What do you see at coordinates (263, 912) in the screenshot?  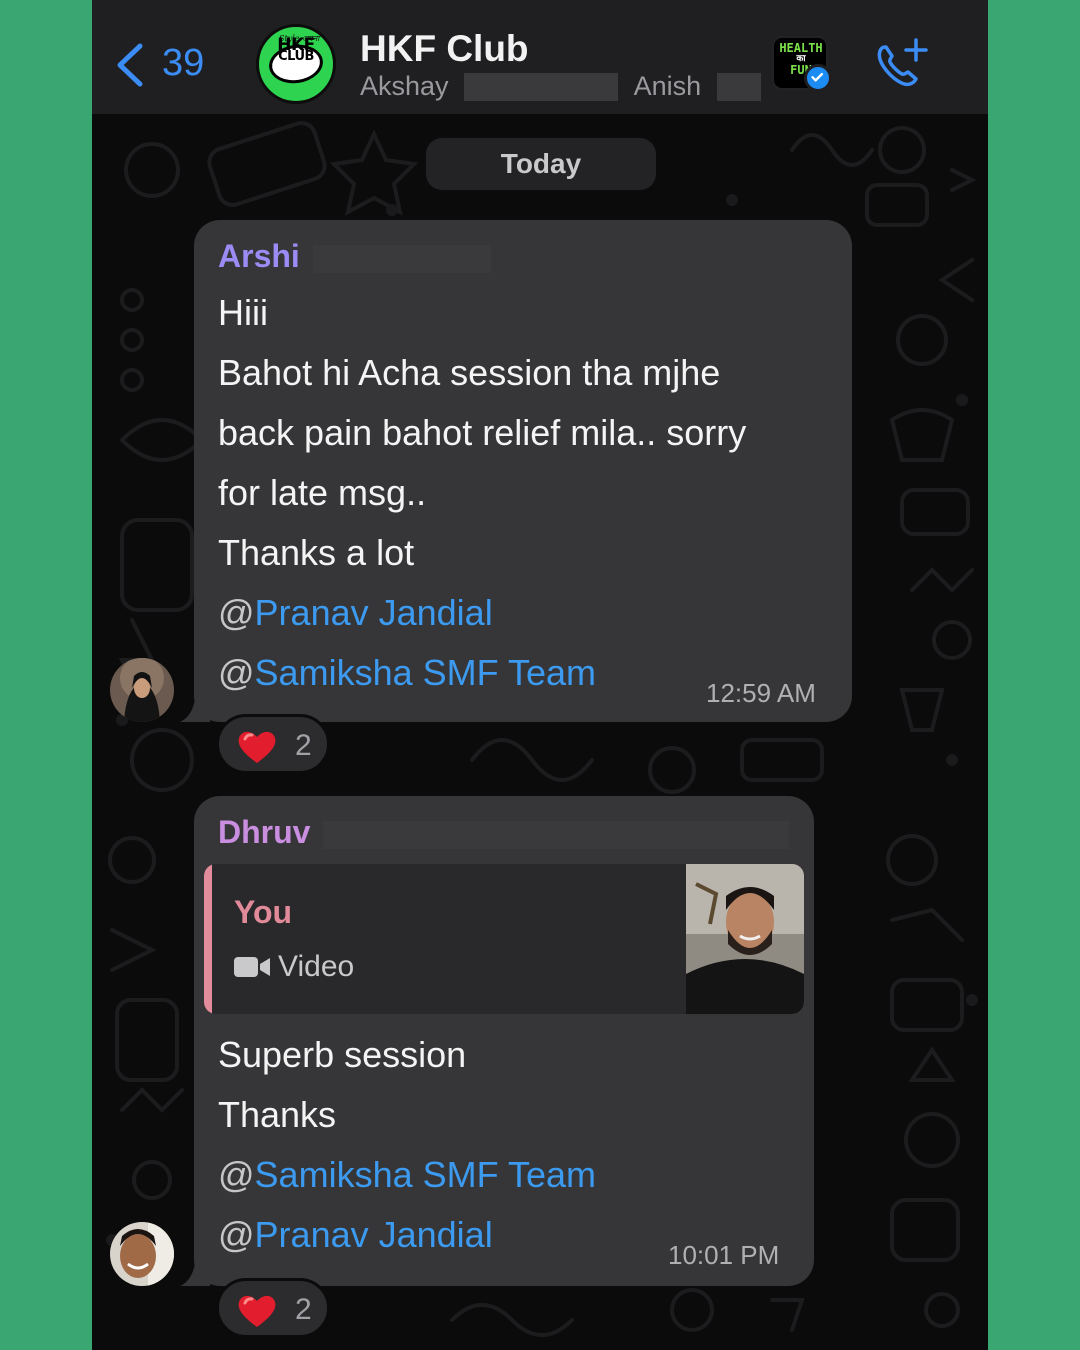 I see `quoted-author: You` at bounding box center [263, 912].